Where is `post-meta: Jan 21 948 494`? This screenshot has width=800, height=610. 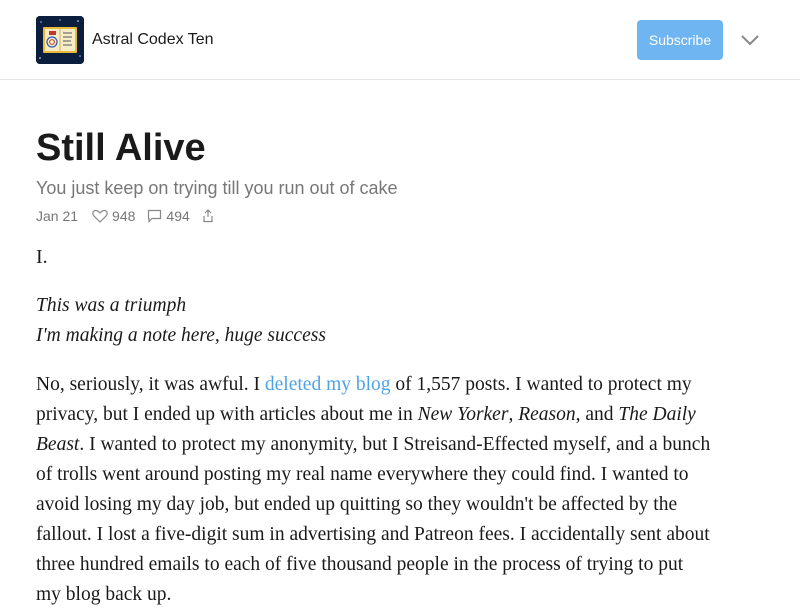 post-meta: Jan 21 948 494 is located at coordinates (125, 216).